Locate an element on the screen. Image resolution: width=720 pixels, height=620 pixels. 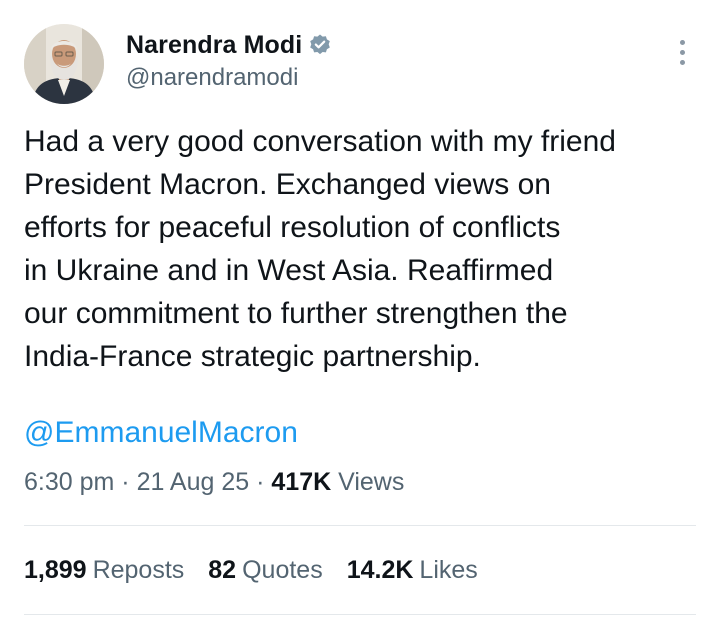
reposts-stat: 1,899 Reposts is located at coordinates (104, 570).